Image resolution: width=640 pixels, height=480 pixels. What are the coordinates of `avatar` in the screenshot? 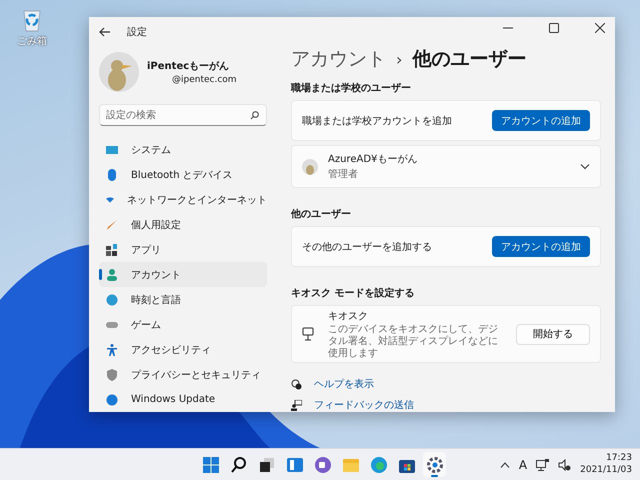 It's located at (119, 72).